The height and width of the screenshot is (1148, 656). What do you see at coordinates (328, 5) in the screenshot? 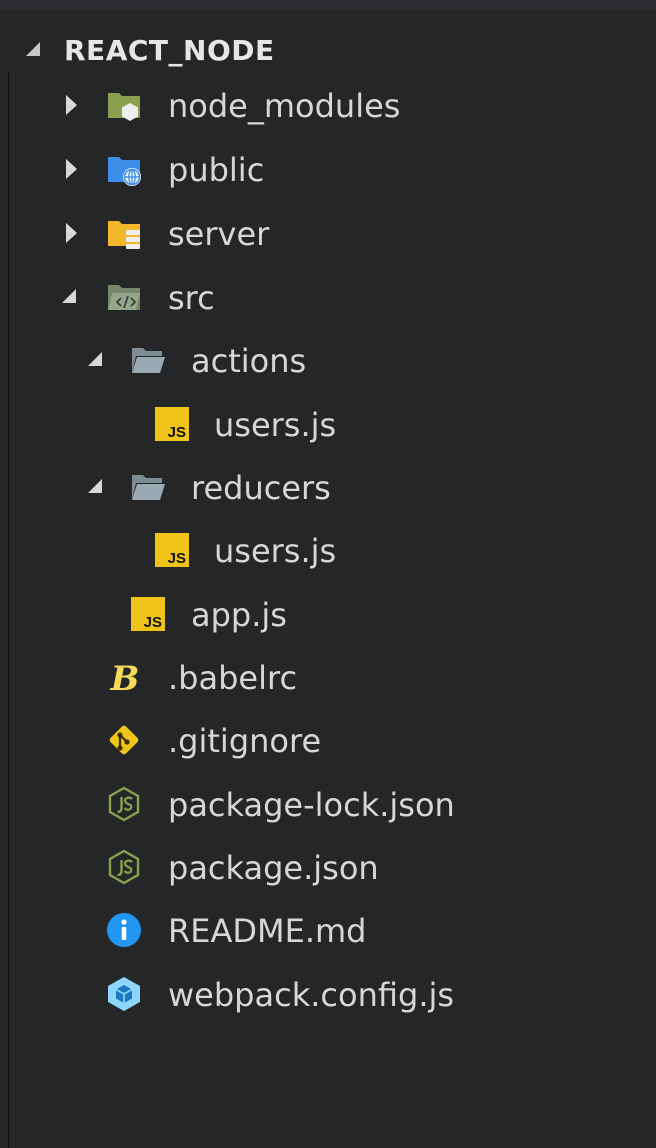
I see `window-top-strip` at bounding box center [328, 5].